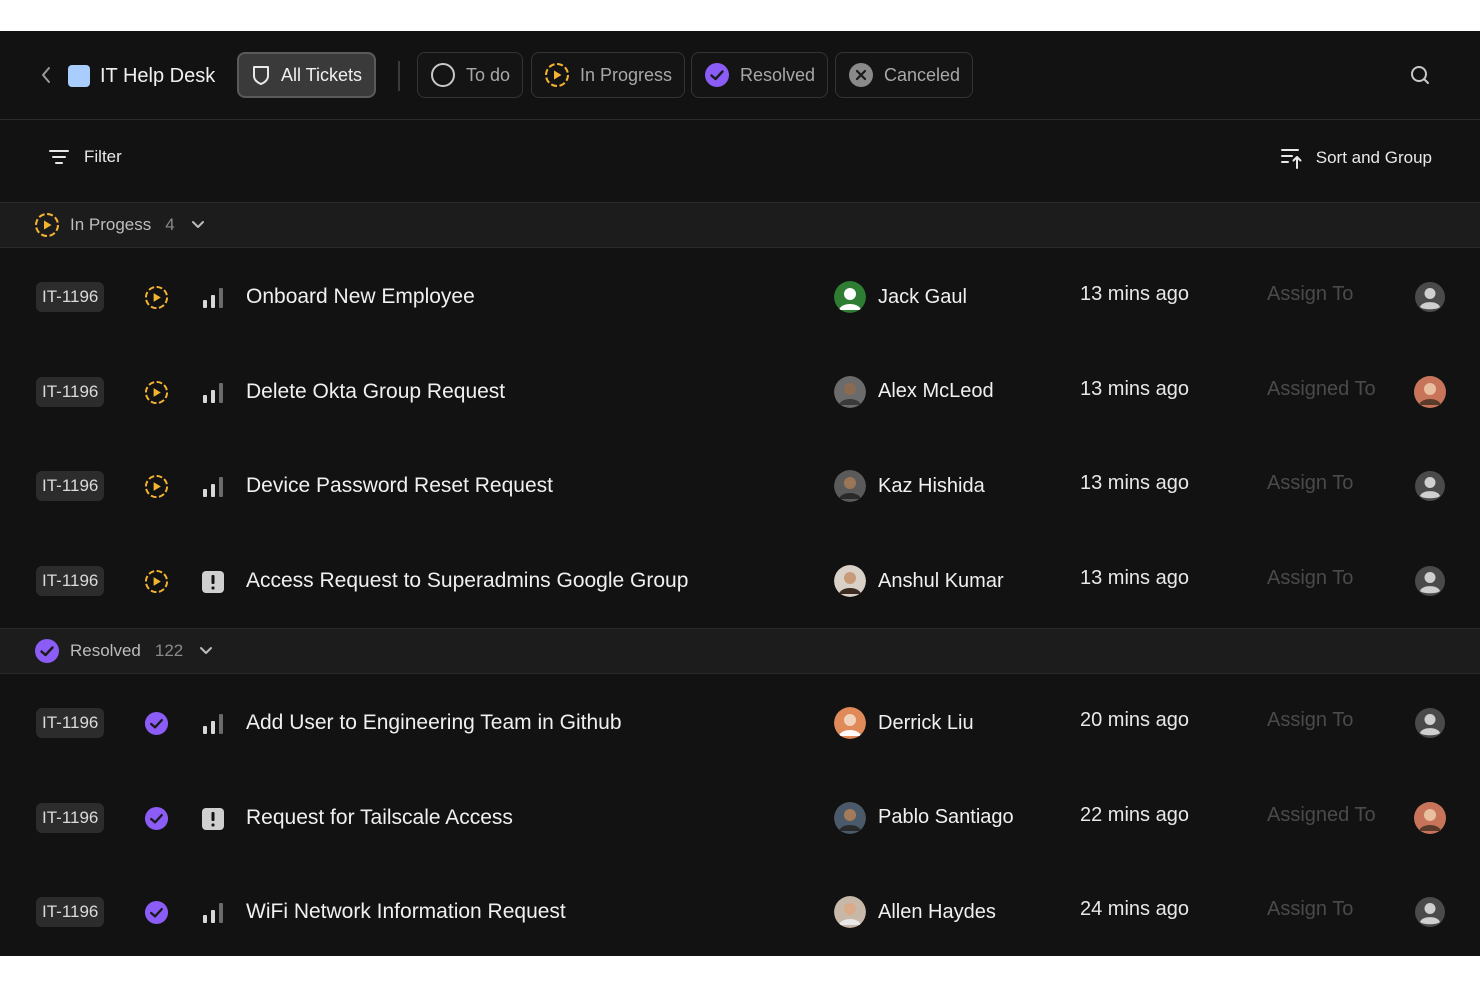 The height and width of the screenshot is (987, 1480). What do you see at coordinates (626, 74) in the screenshot?
I see `tab-label: In Progress` at bounding box center [626, 74].